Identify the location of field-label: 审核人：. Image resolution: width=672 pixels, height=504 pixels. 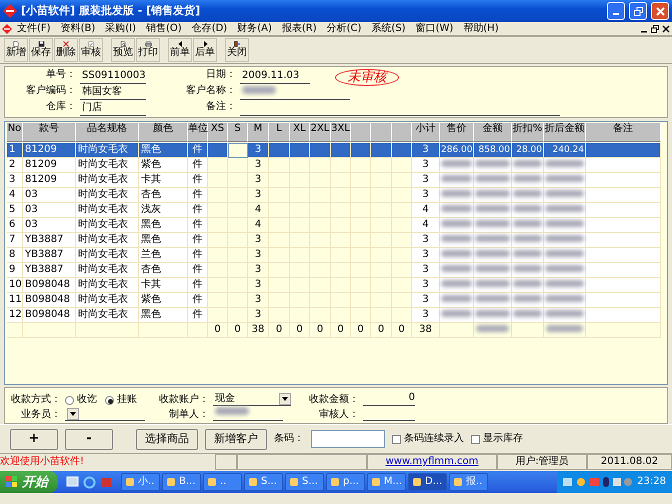
(339, 415).